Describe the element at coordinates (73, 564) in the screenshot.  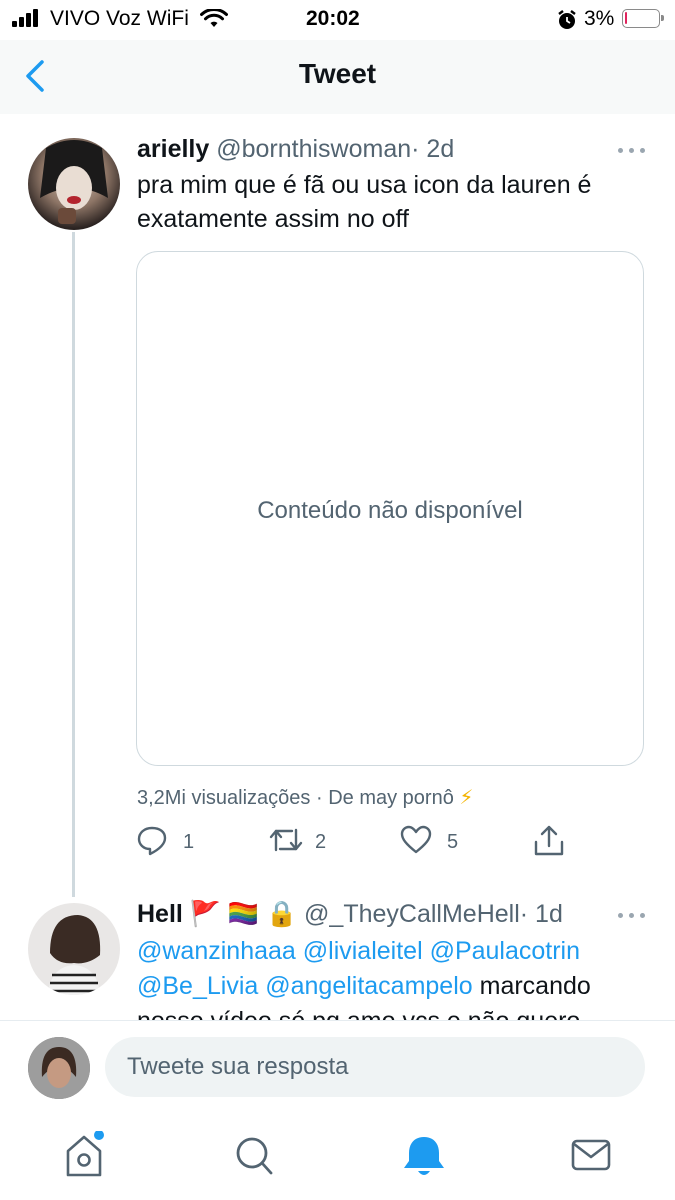
I see `thread-connector-line` at that location.